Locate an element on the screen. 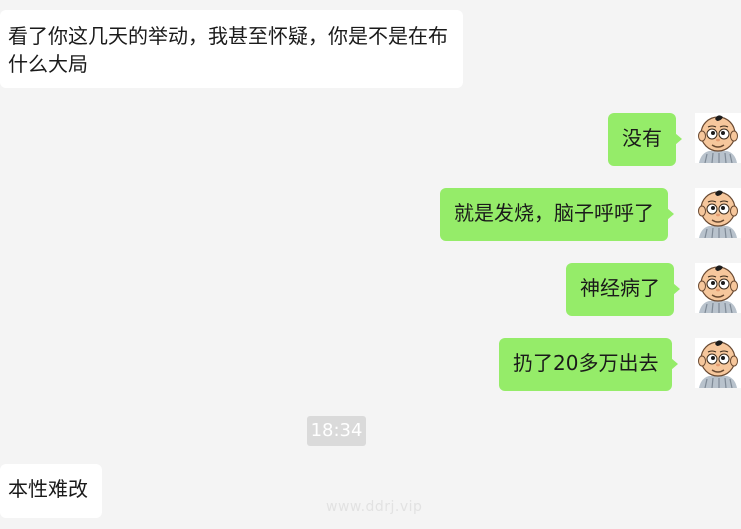 The image size is (741, 529). message-text: 本性难改 is located at coordinates (48, 489).